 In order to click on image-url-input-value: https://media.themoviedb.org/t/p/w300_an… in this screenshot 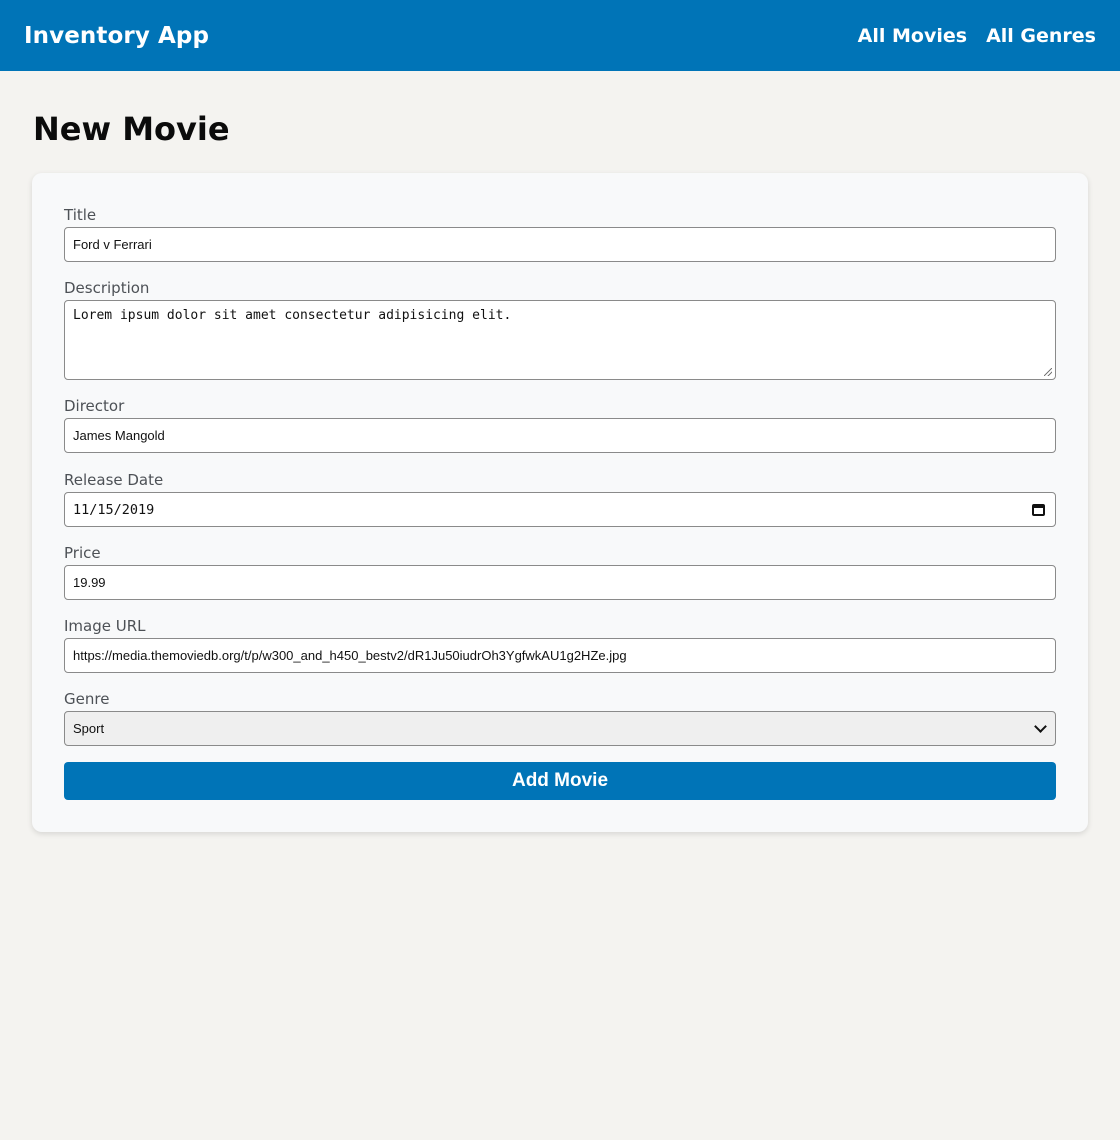, I will do `click(350, 655)`.